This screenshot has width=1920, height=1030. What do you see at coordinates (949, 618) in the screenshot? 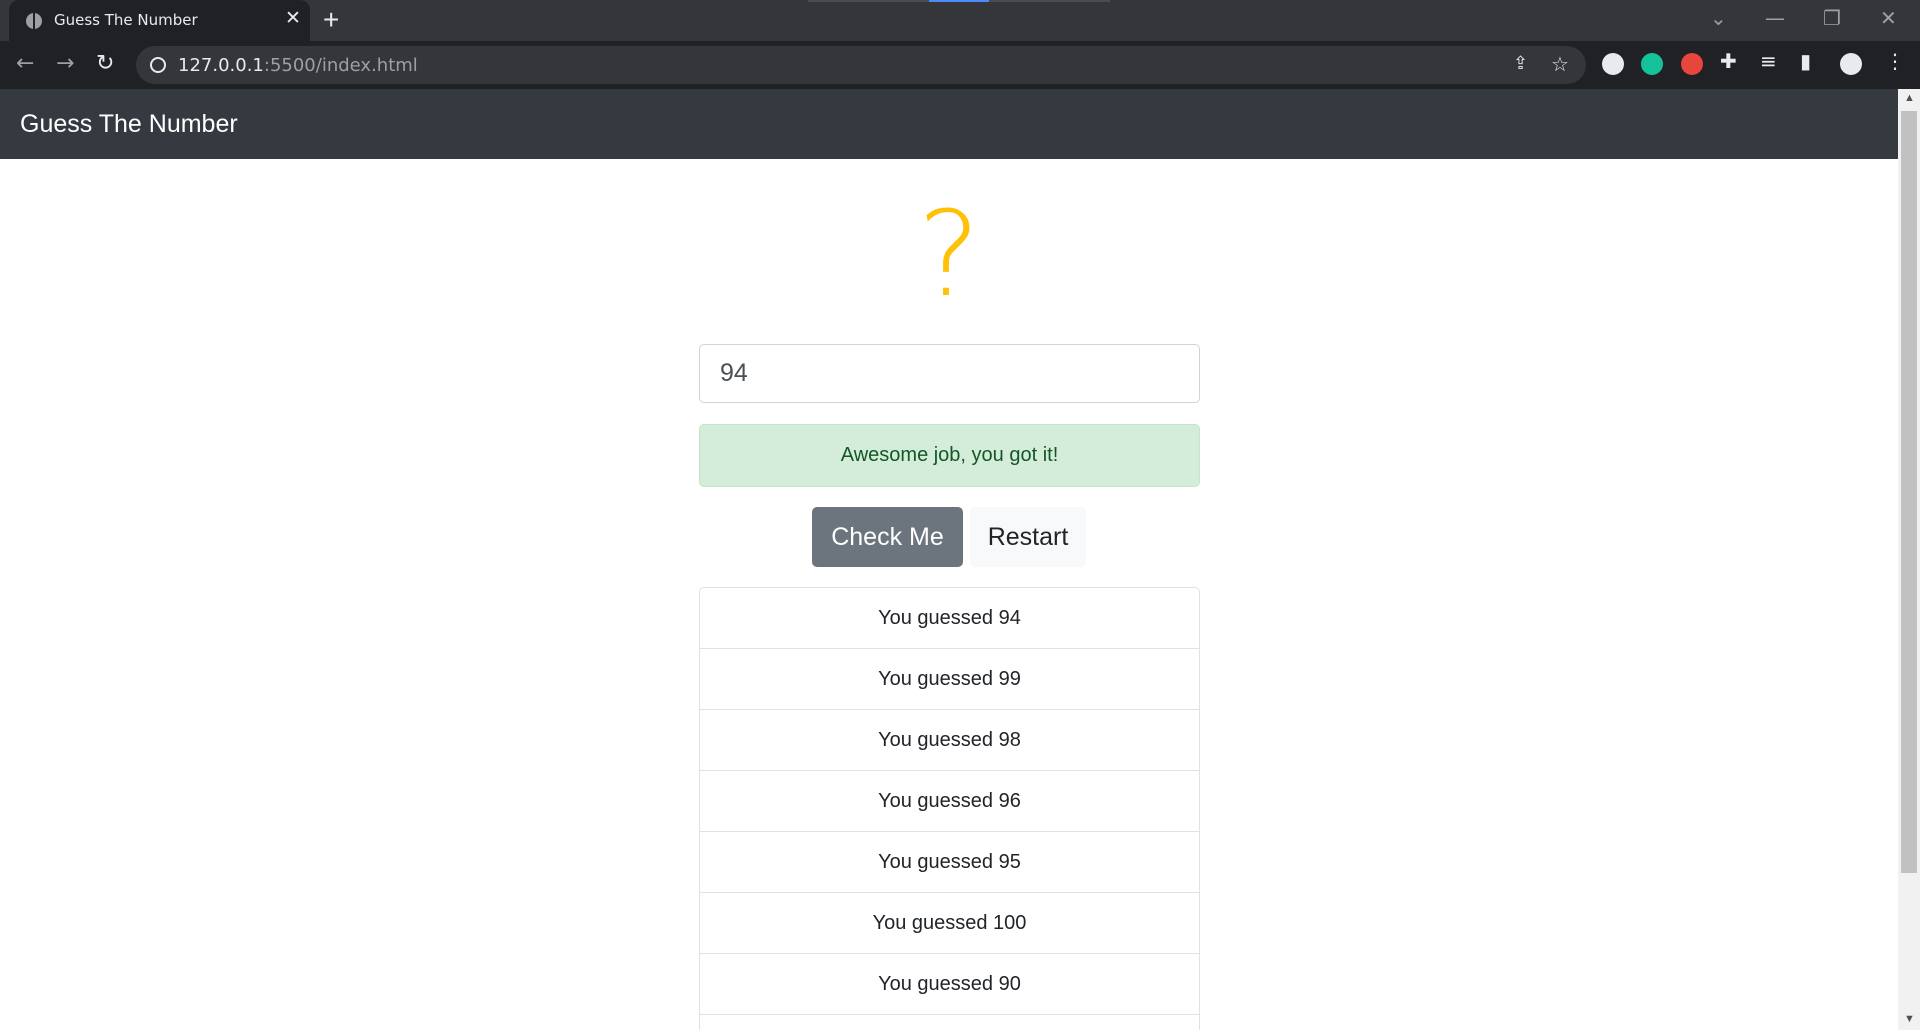
I see `guess-list-item: You guessed 94` at bounding box center [949, 618].